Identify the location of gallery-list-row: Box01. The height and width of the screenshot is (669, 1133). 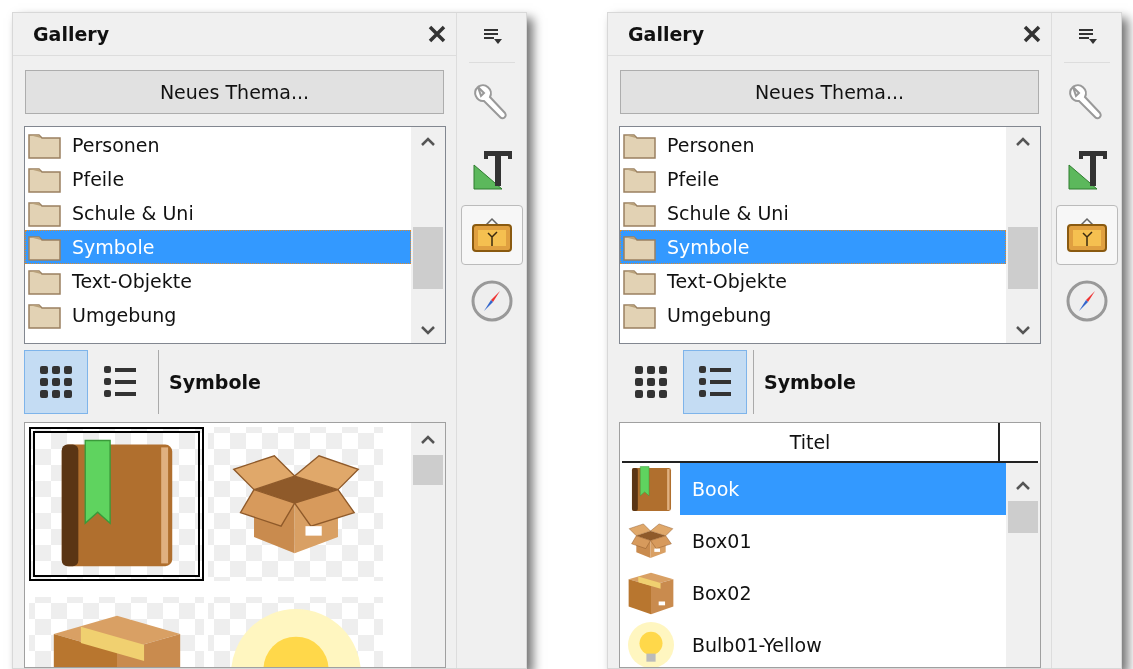
(814, 541).